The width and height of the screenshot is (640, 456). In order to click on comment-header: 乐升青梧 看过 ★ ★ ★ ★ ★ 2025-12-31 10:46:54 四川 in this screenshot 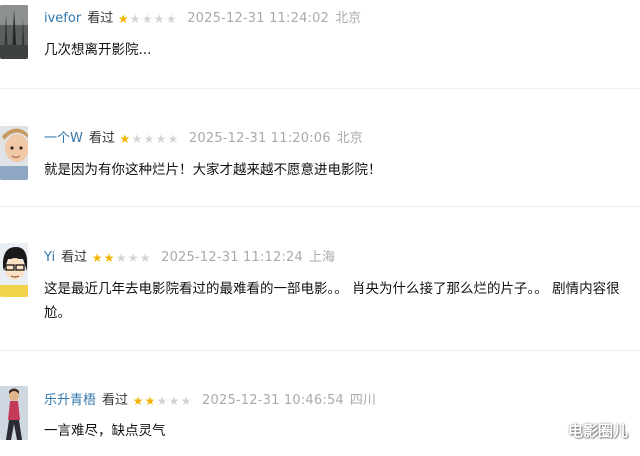, I will do `click(210, 401)`.